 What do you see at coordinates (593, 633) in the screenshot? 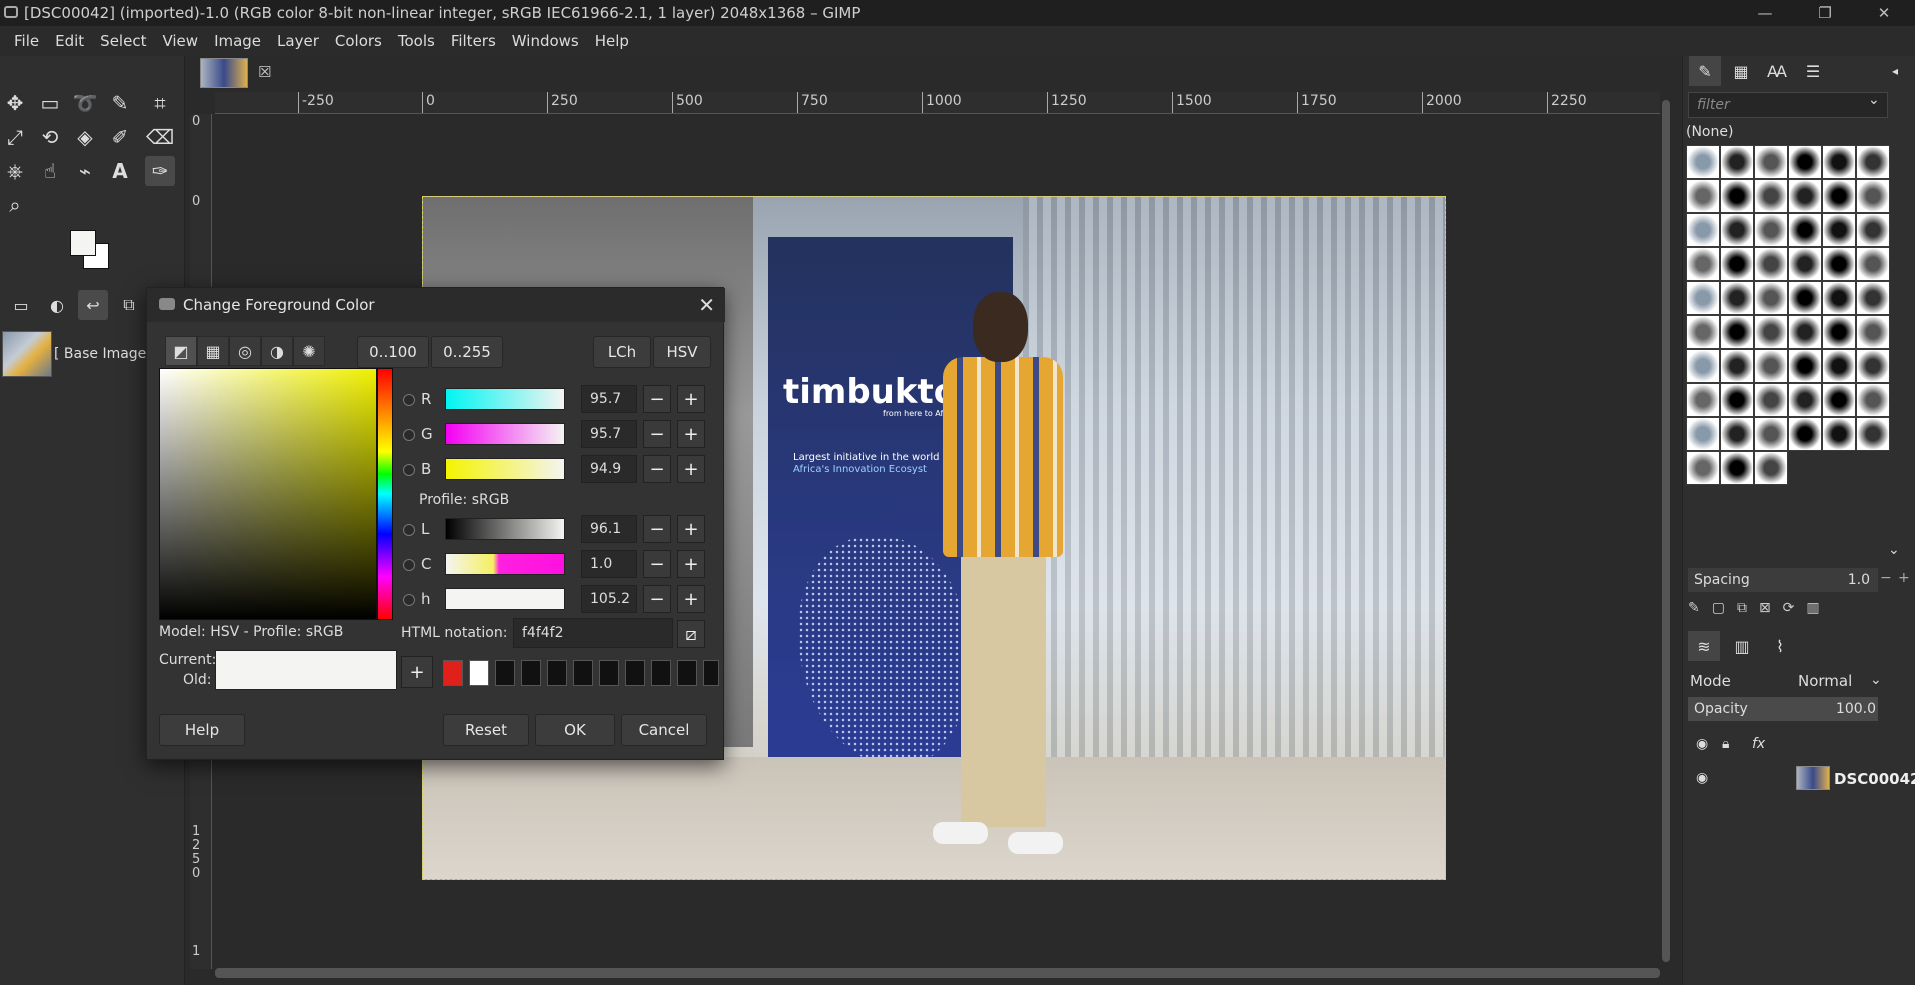
I see `html-notation-input: f4f4f2` at bounding box center [593, 633].